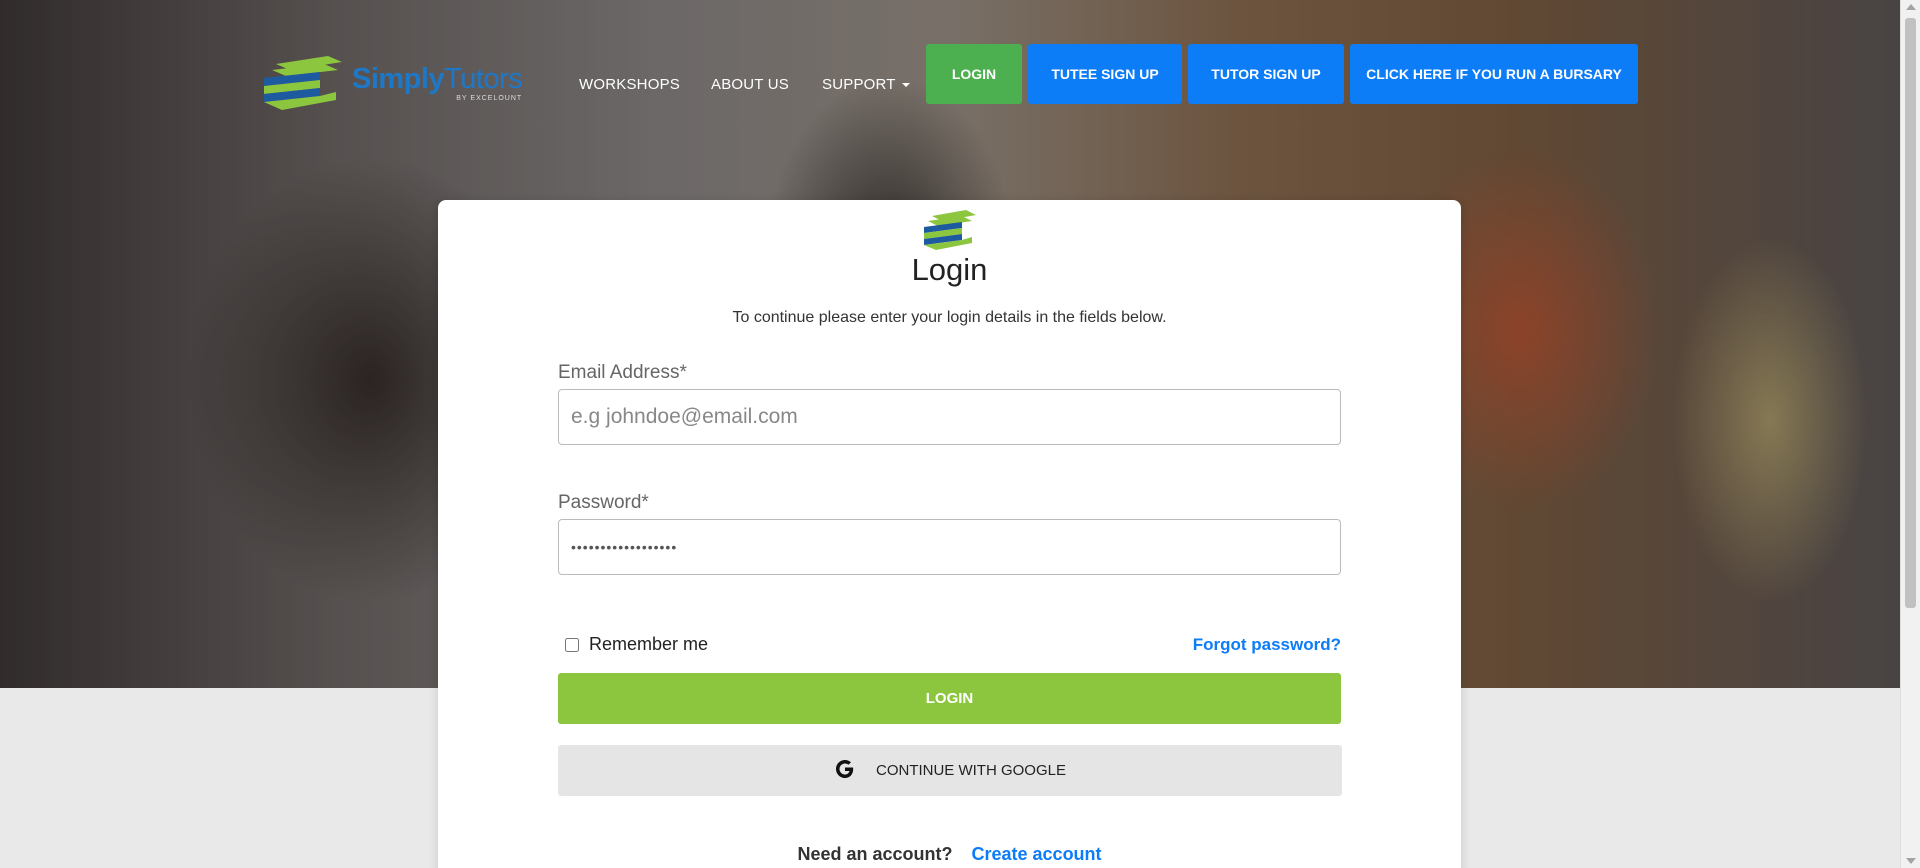 This screenshot has height=868, width=1920. I want to click on google-button-label: CONTINUE WITH GOOGLE, so click(970, 770).